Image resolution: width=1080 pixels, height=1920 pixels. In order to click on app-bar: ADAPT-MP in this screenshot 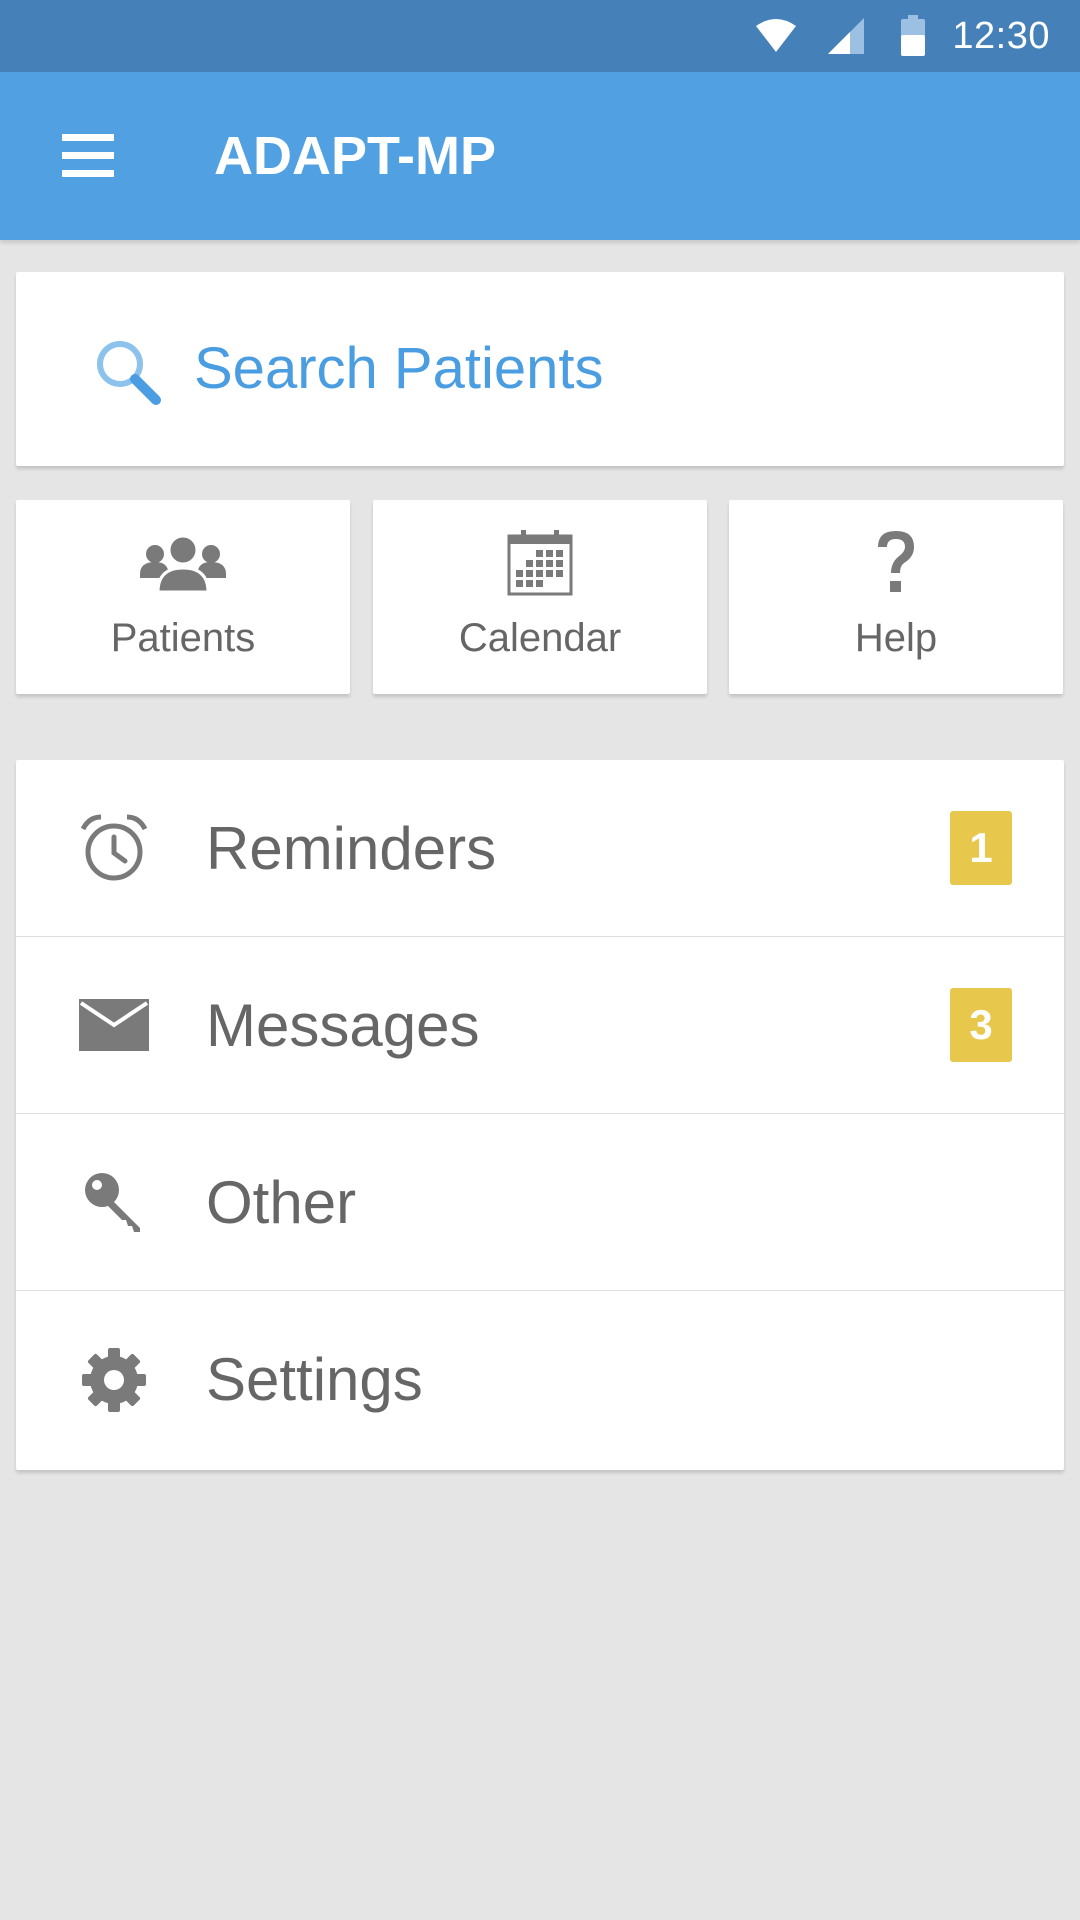, I will do `click(540, 156)`.